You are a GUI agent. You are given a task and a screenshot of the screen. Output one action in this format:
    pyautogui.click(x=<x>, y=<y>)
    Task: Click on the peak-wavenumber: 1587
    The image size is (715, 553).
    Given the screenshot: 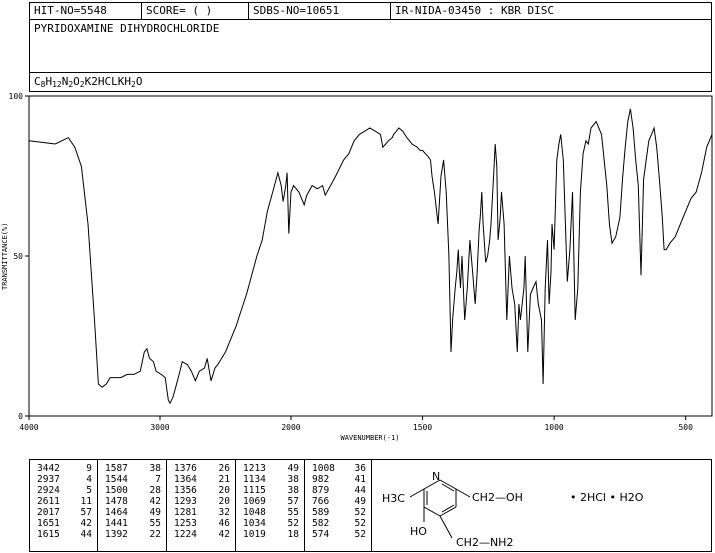 What is the action you would take?
    pyautogui.click(x=116, y=468)
    